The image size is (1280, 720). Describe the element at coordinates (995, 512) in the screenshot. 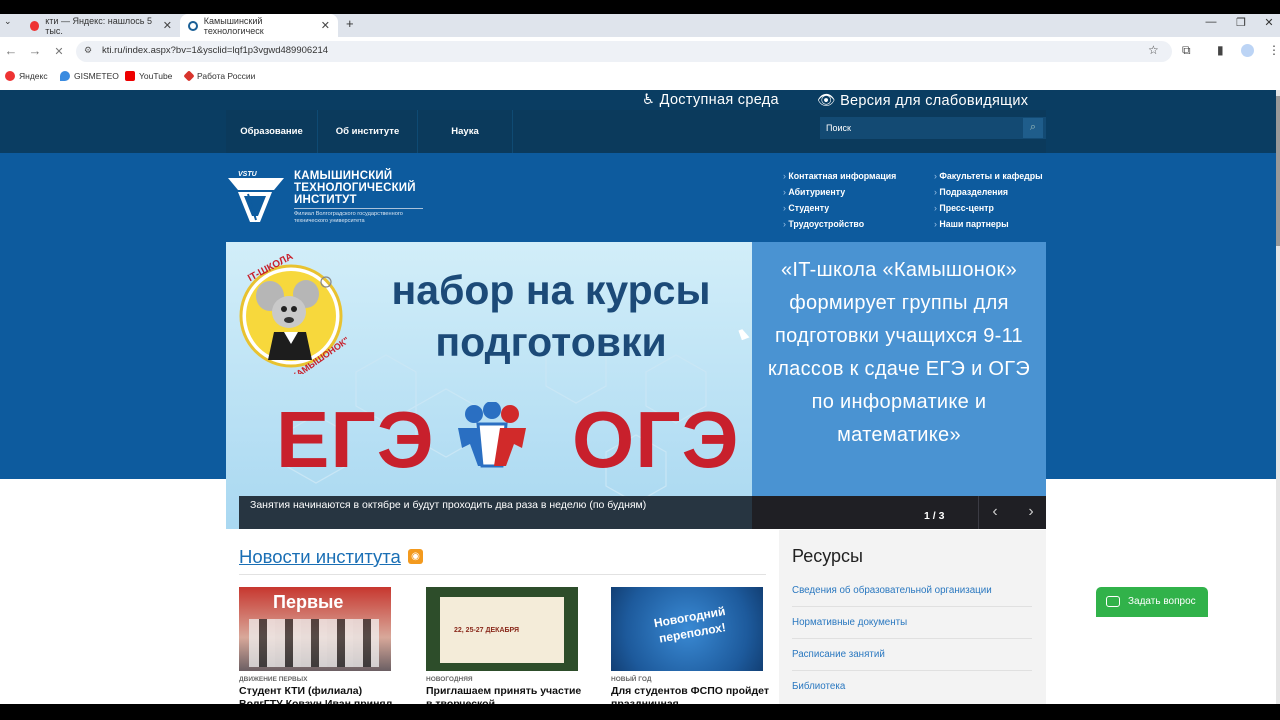

I see `prev-slide-icon: ‹` at that location.